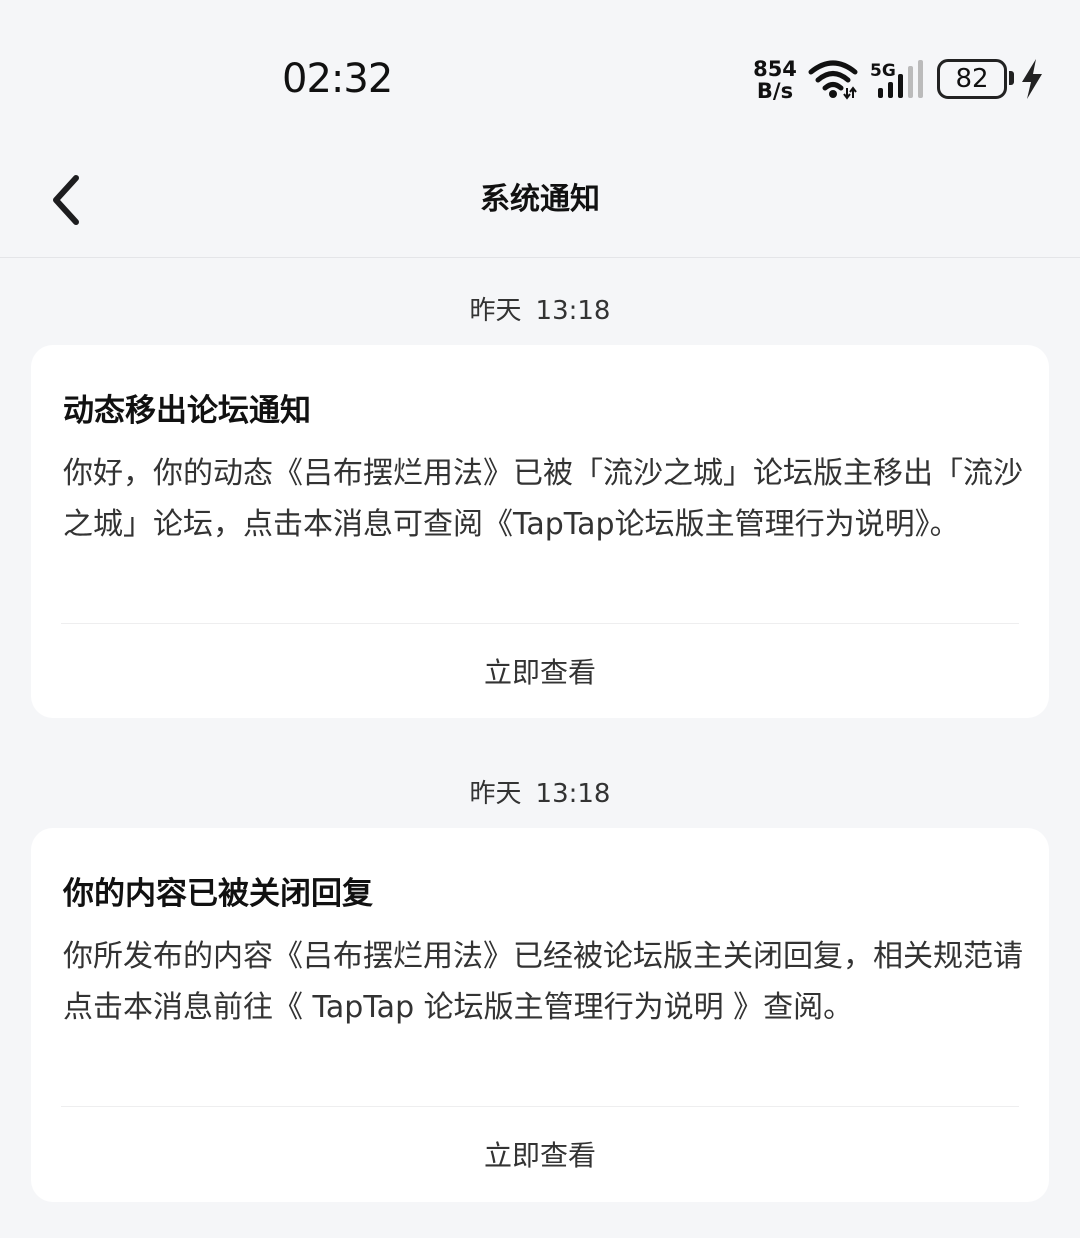 The image size is (1080, 1238). Describe the element at coordinates (187, 411) in the screenshot. I see `notification-title: 动态移出论坛通知` at that location.